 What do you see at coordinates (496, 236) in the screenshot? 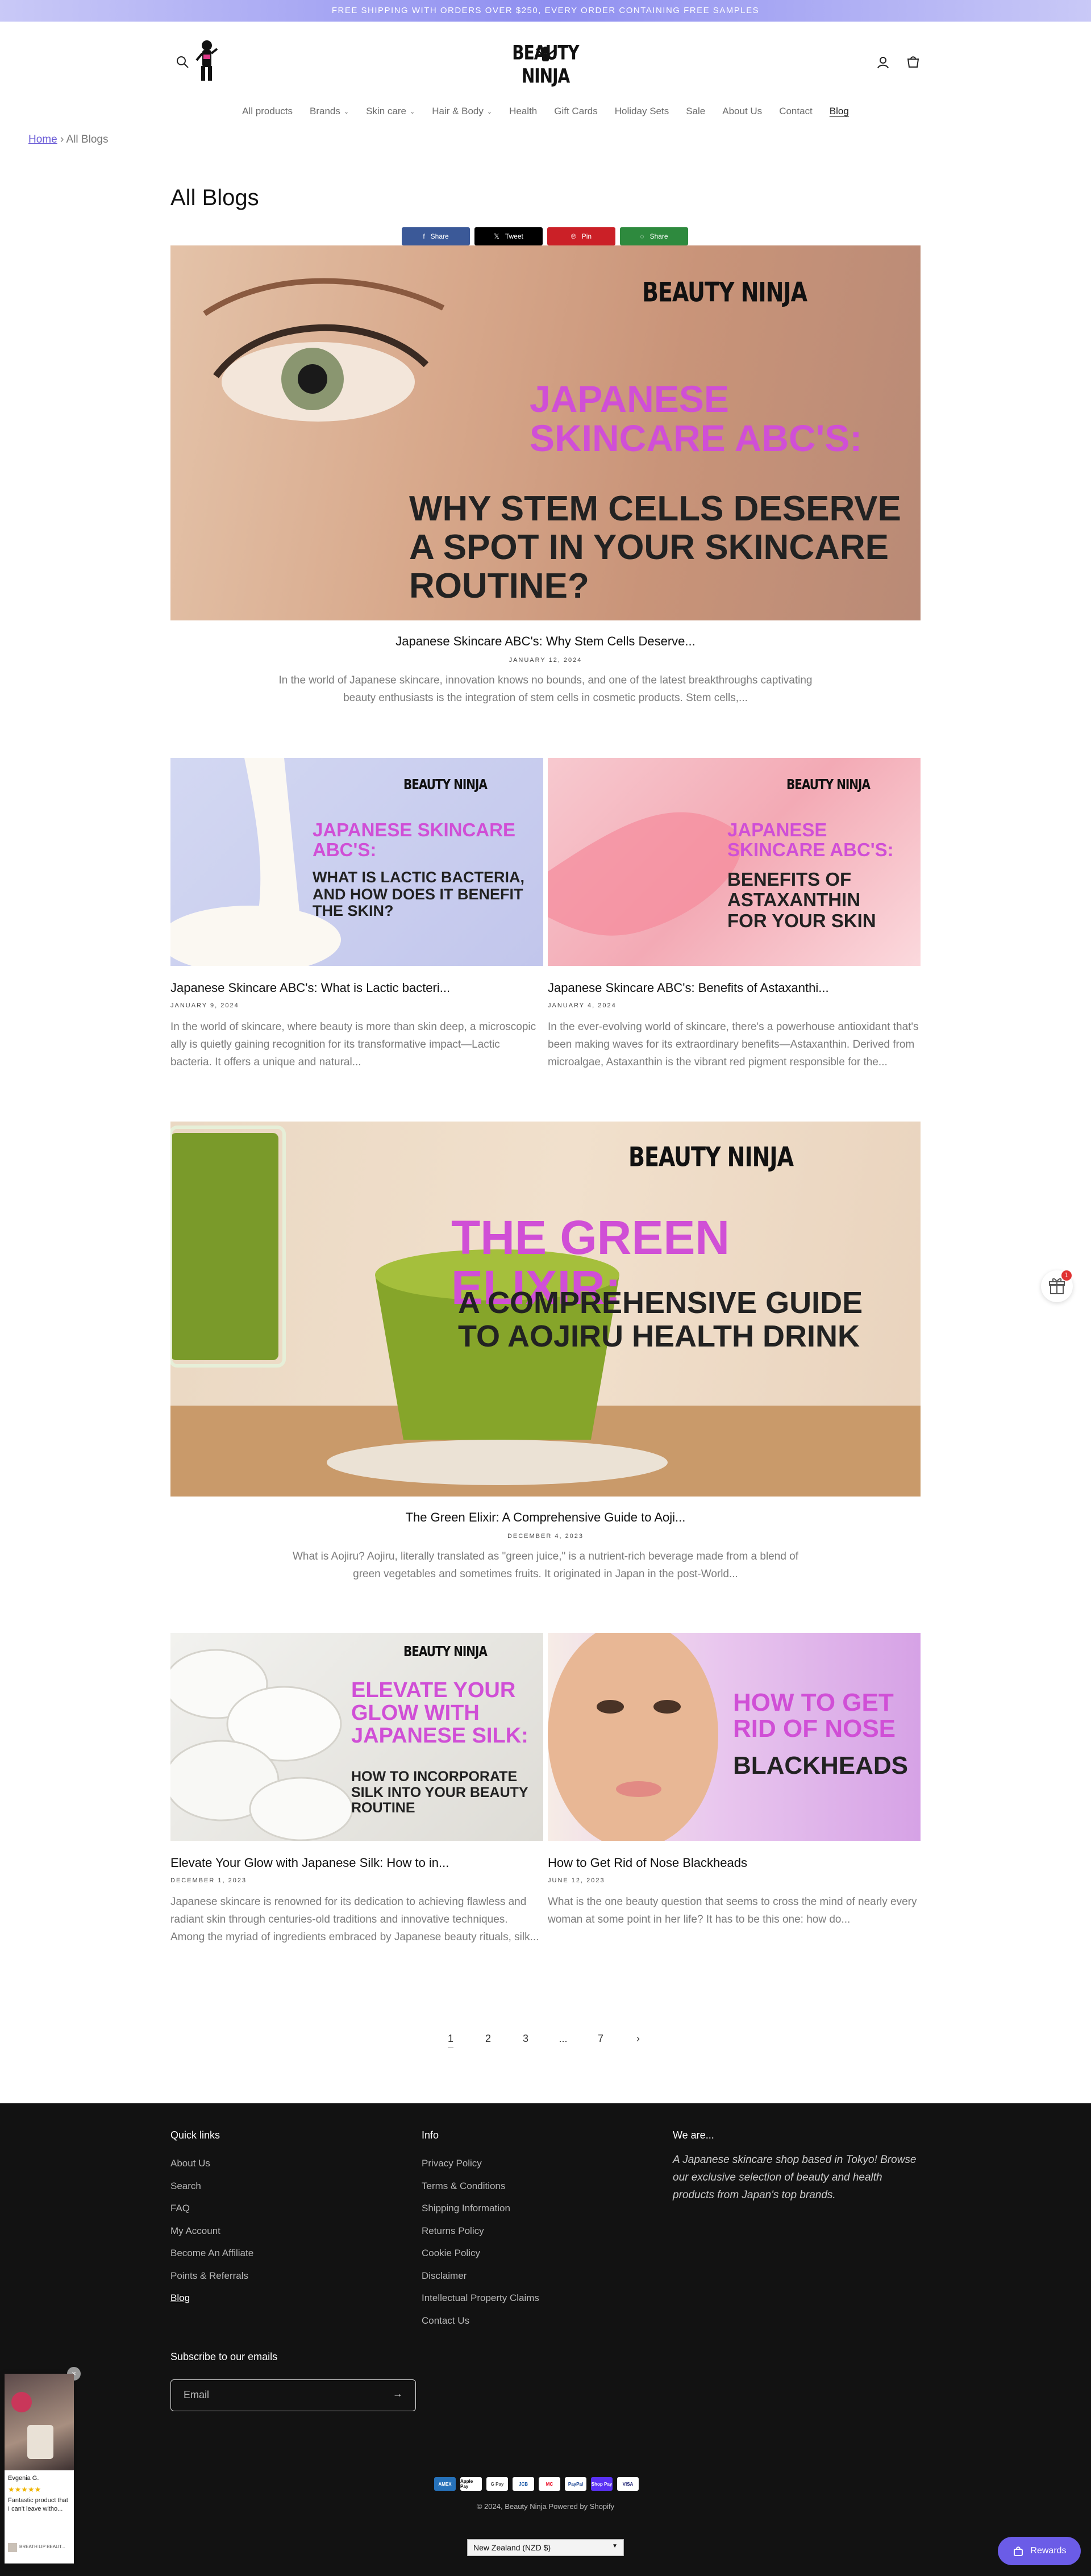
I see `x-icon: 𝕏` at bounding box center [496, 236].